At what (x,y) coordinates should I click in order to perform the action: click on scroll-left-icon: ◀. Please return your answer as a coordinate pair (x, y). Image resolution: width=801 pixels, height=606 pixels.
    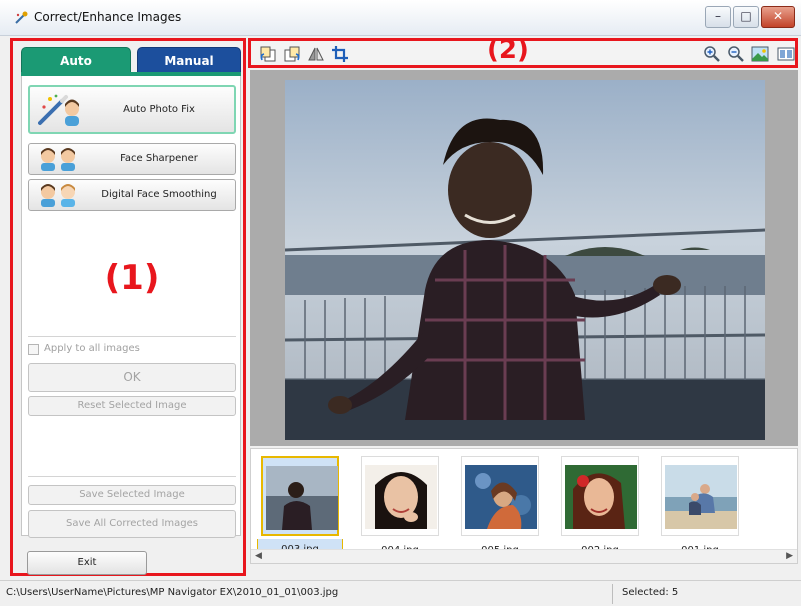
    Looking at the image, I should click on (258, 556).